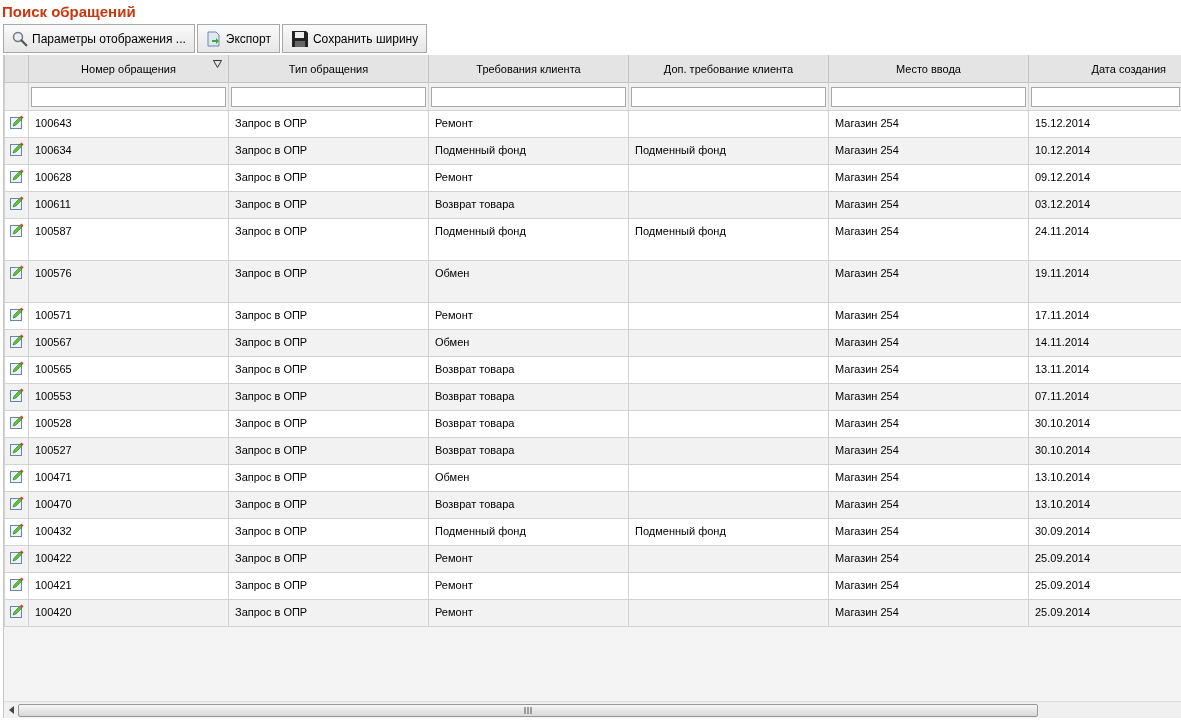 Image resolution: width=1181 pixels, height=723 pixels. What do you see at coordinates (328, 69) in the screenshot?
I see `column-header: Тип обращения` at bounding box center [328, 69].